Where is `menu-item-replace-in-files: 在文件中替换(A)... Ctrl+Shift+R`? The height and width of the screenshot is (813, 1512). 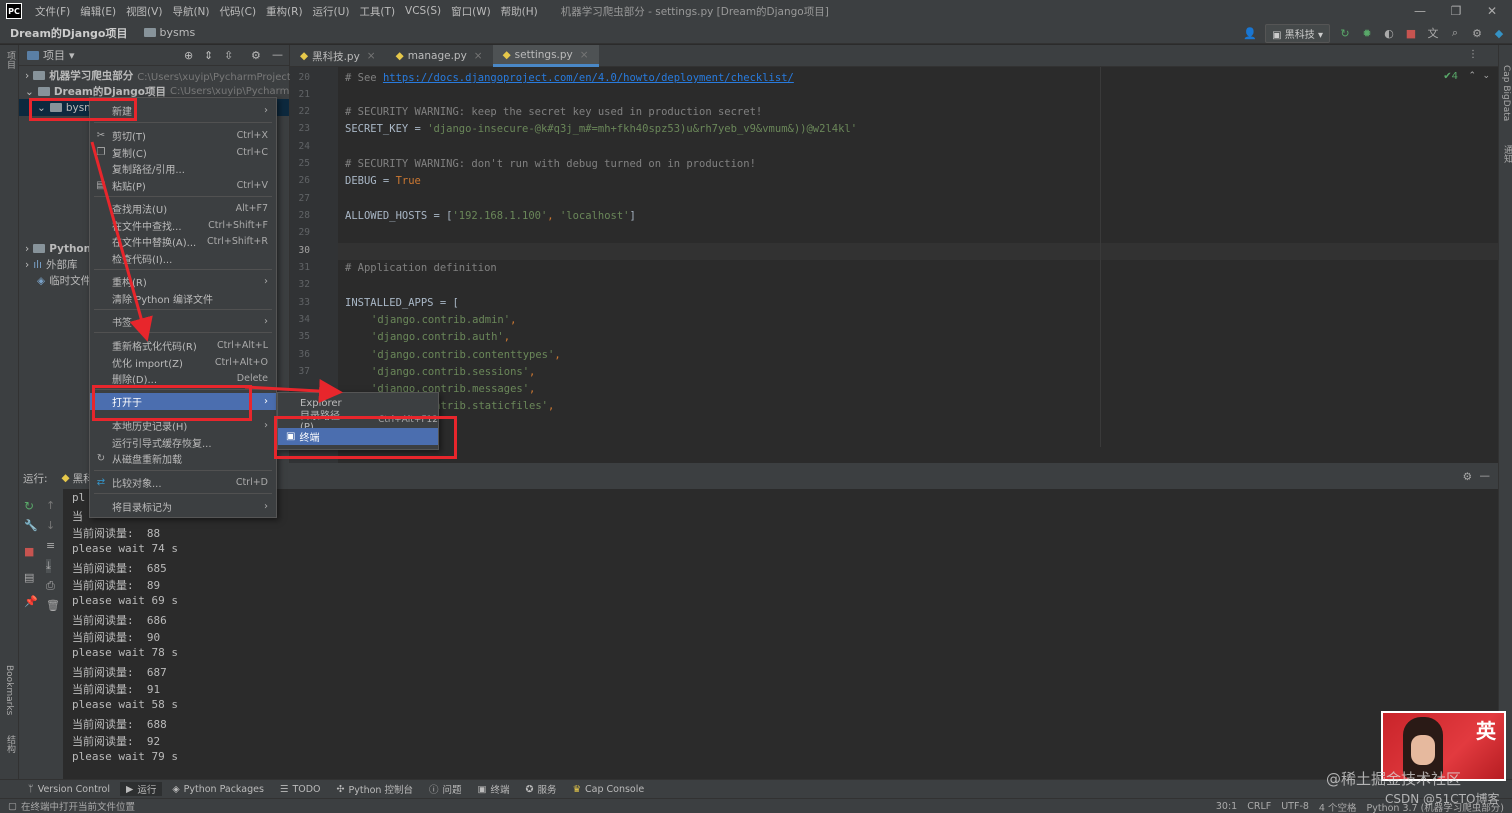
menu-item-replace-in-files: 在文件中替换(A)... Ctrl+Shift+R is located at coordinates (183, 241).